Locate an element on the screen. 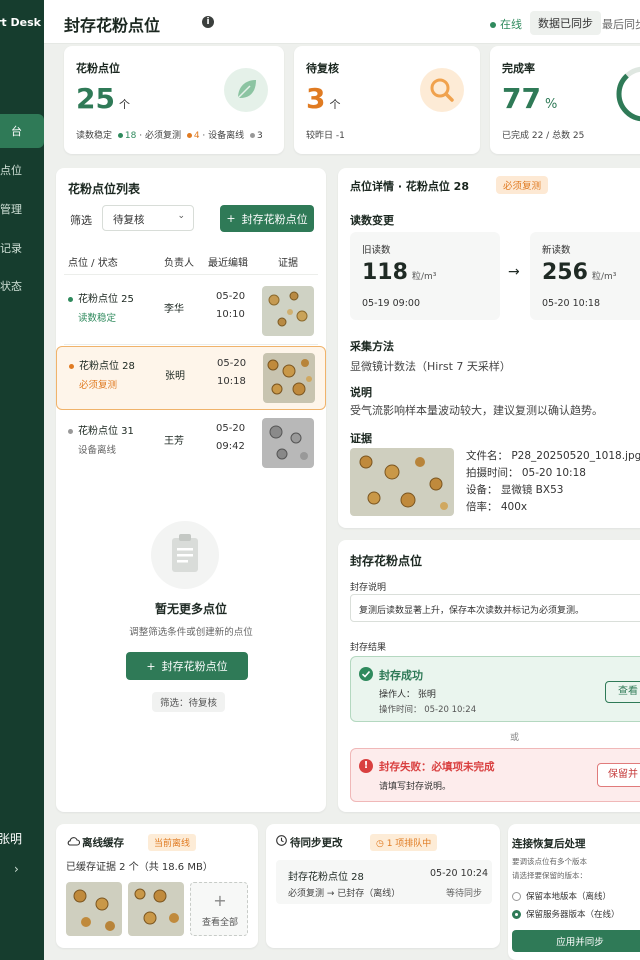  seal-desc-input: 复测后读数显著上升，保存本次读数并标记为必须复测。 is located at coordinates (495, 608).